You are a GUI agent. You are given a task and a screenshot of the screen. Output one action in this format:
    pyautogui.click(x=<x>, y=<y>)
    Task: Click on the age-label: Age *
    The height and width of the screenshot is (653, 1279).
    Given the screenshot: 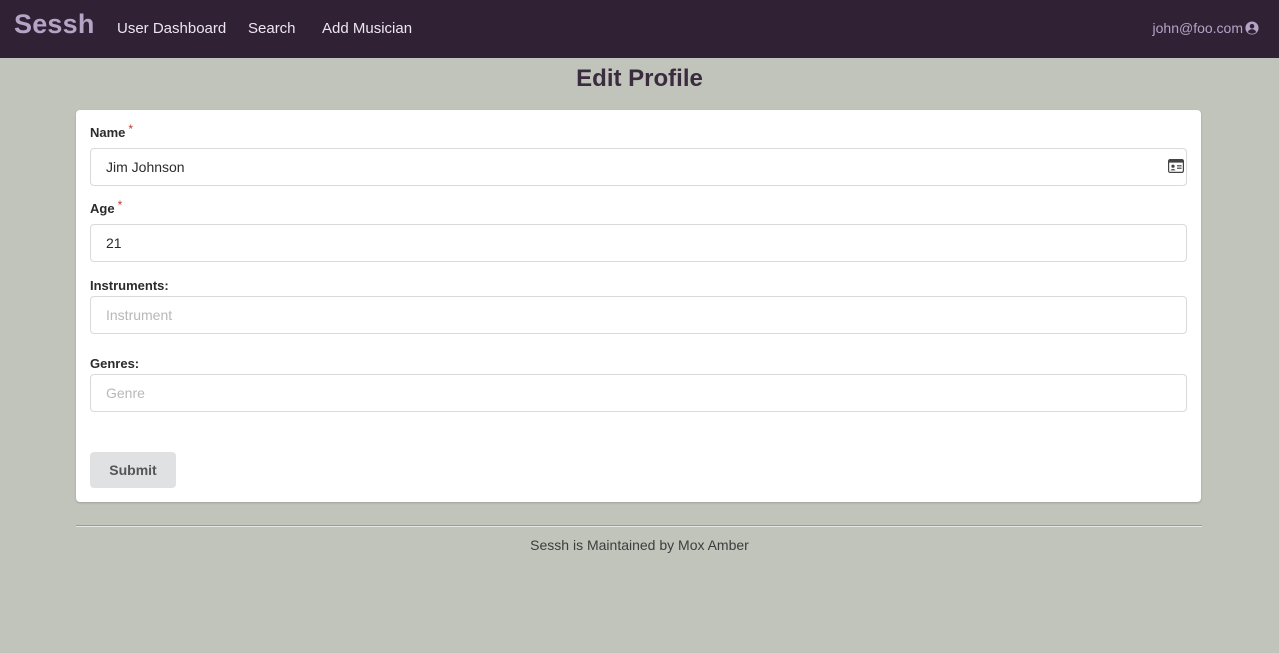 What is the action you would take?
    pyautogui.click(x=106, y=207)
    